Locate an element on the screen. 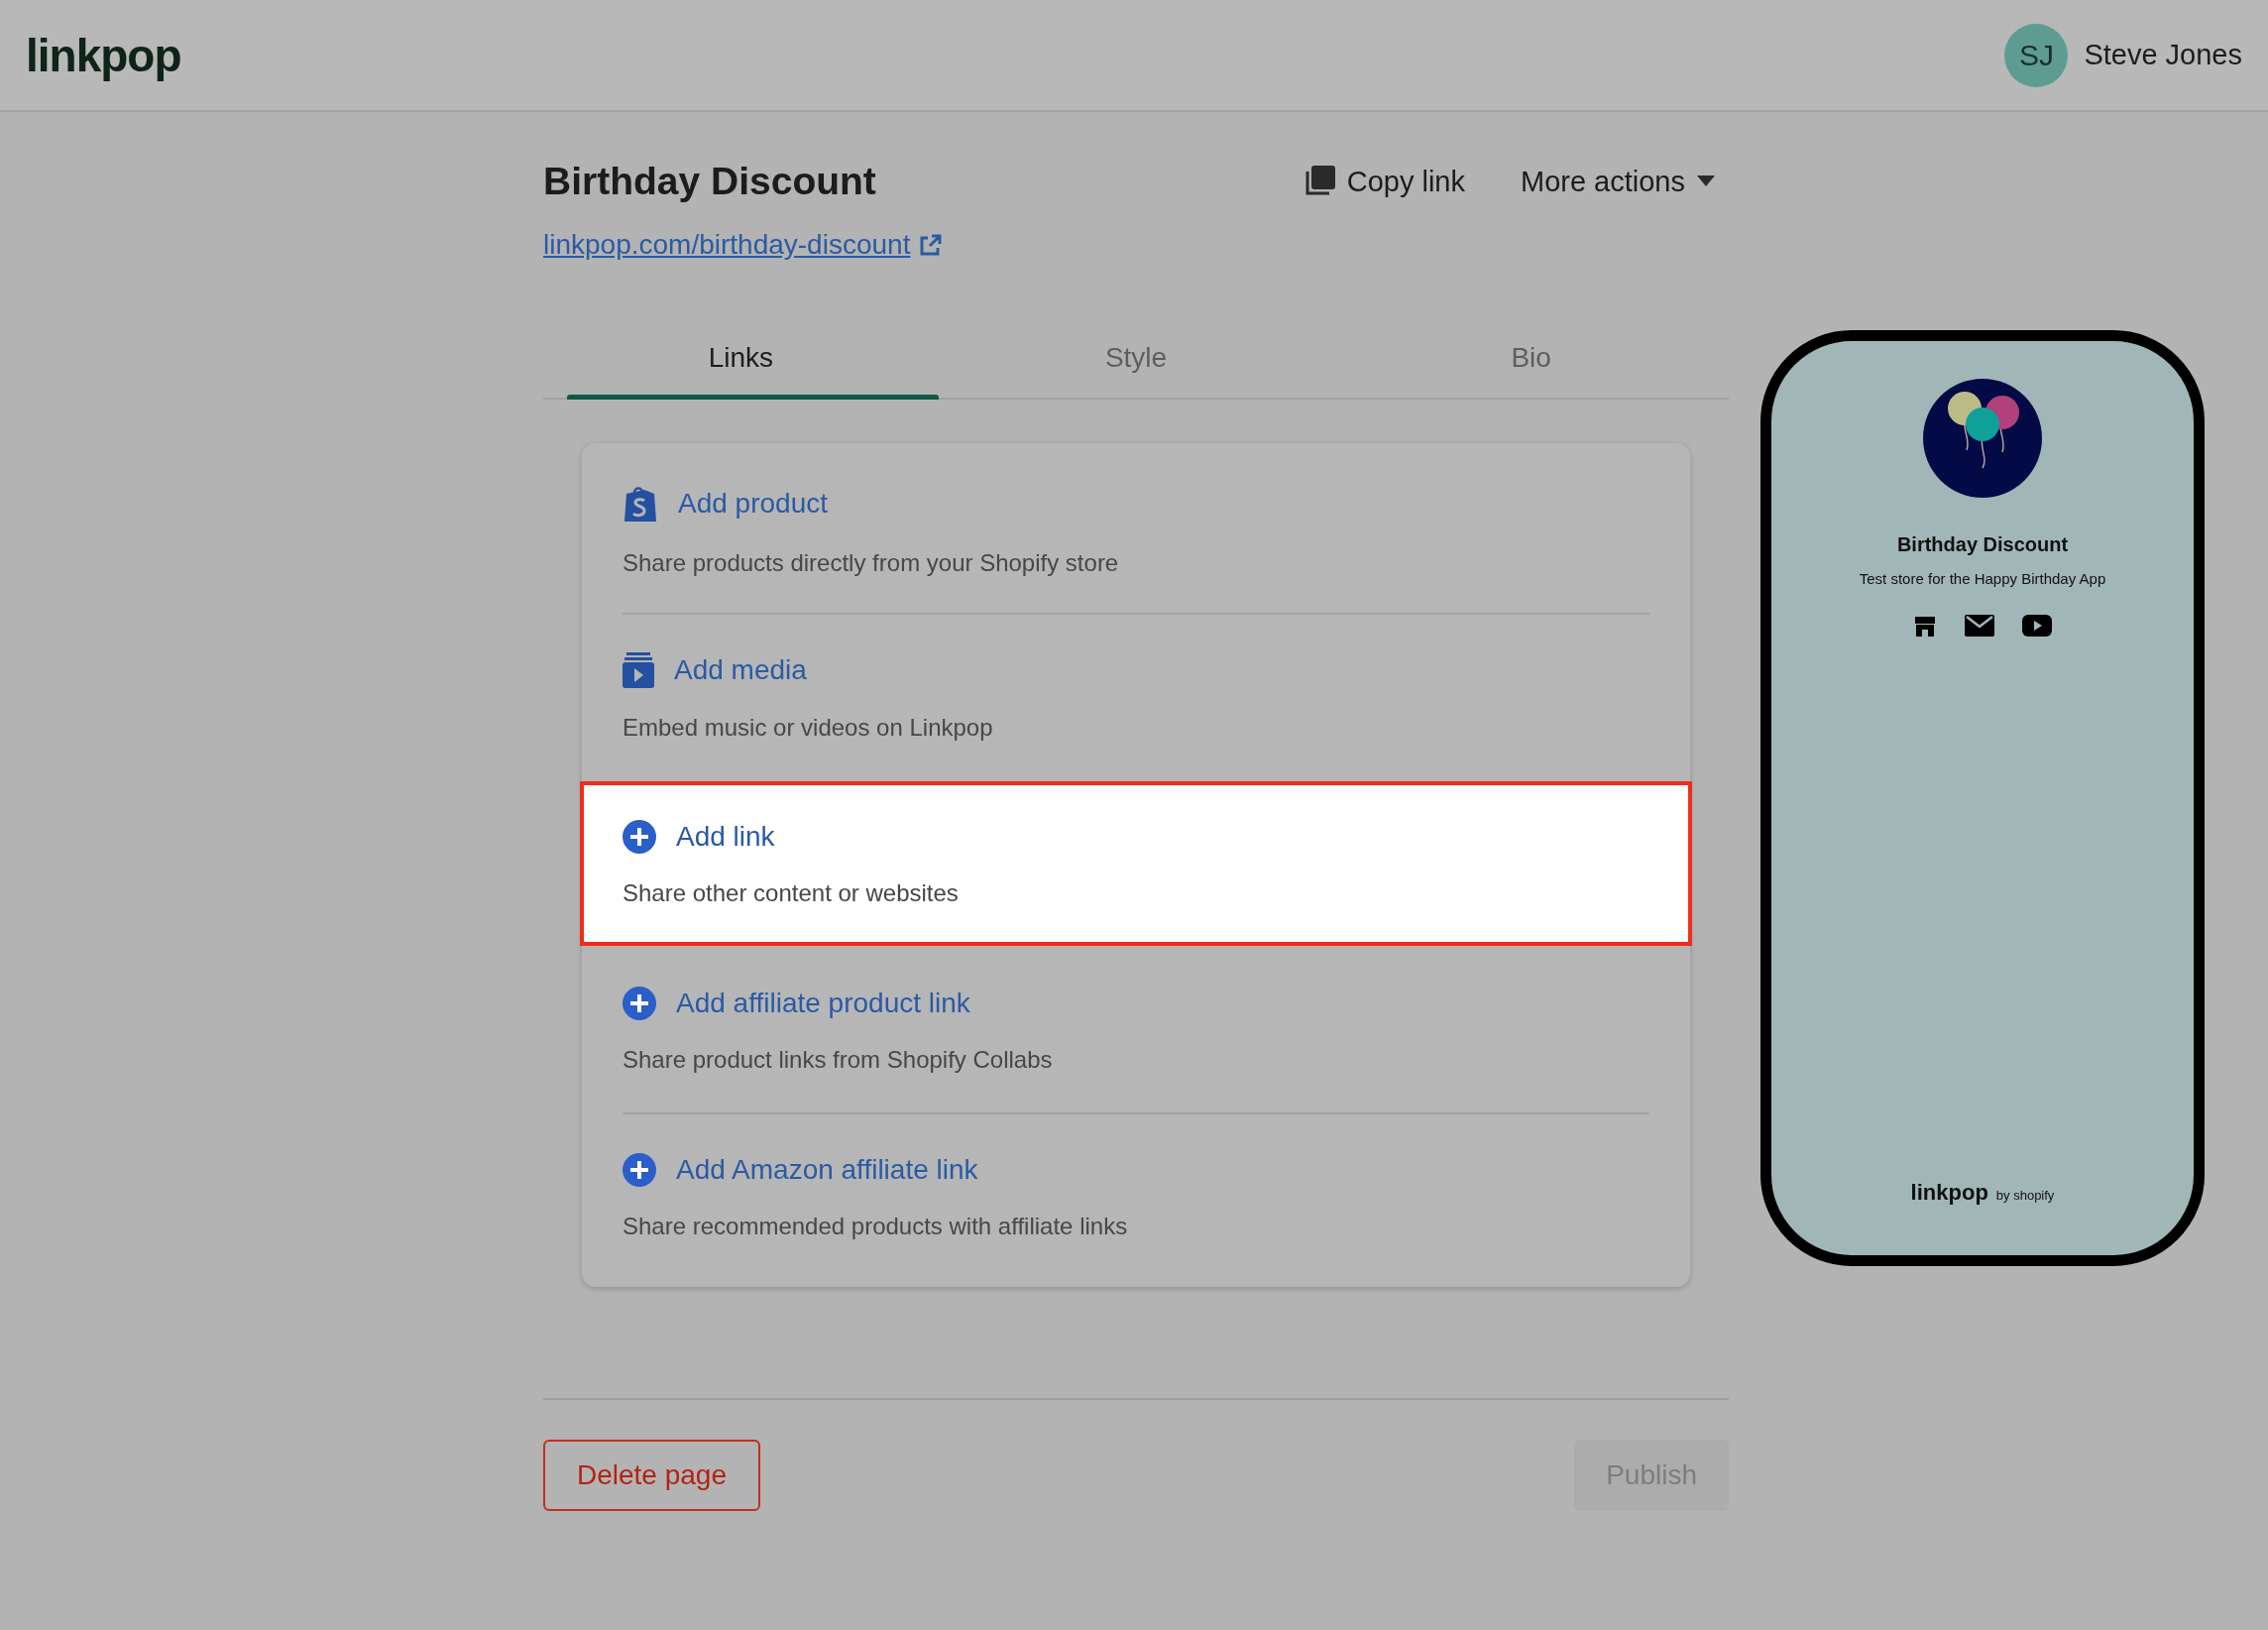 The width and height of the screenshot is (2268, 1630). tab: Bio is located at coordinates (1531, 358).